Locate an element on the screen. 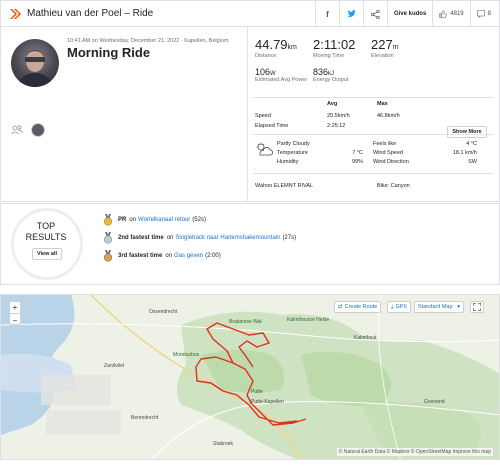 The image size is (500, 473). share-icon is located at coordinates (375, 14).